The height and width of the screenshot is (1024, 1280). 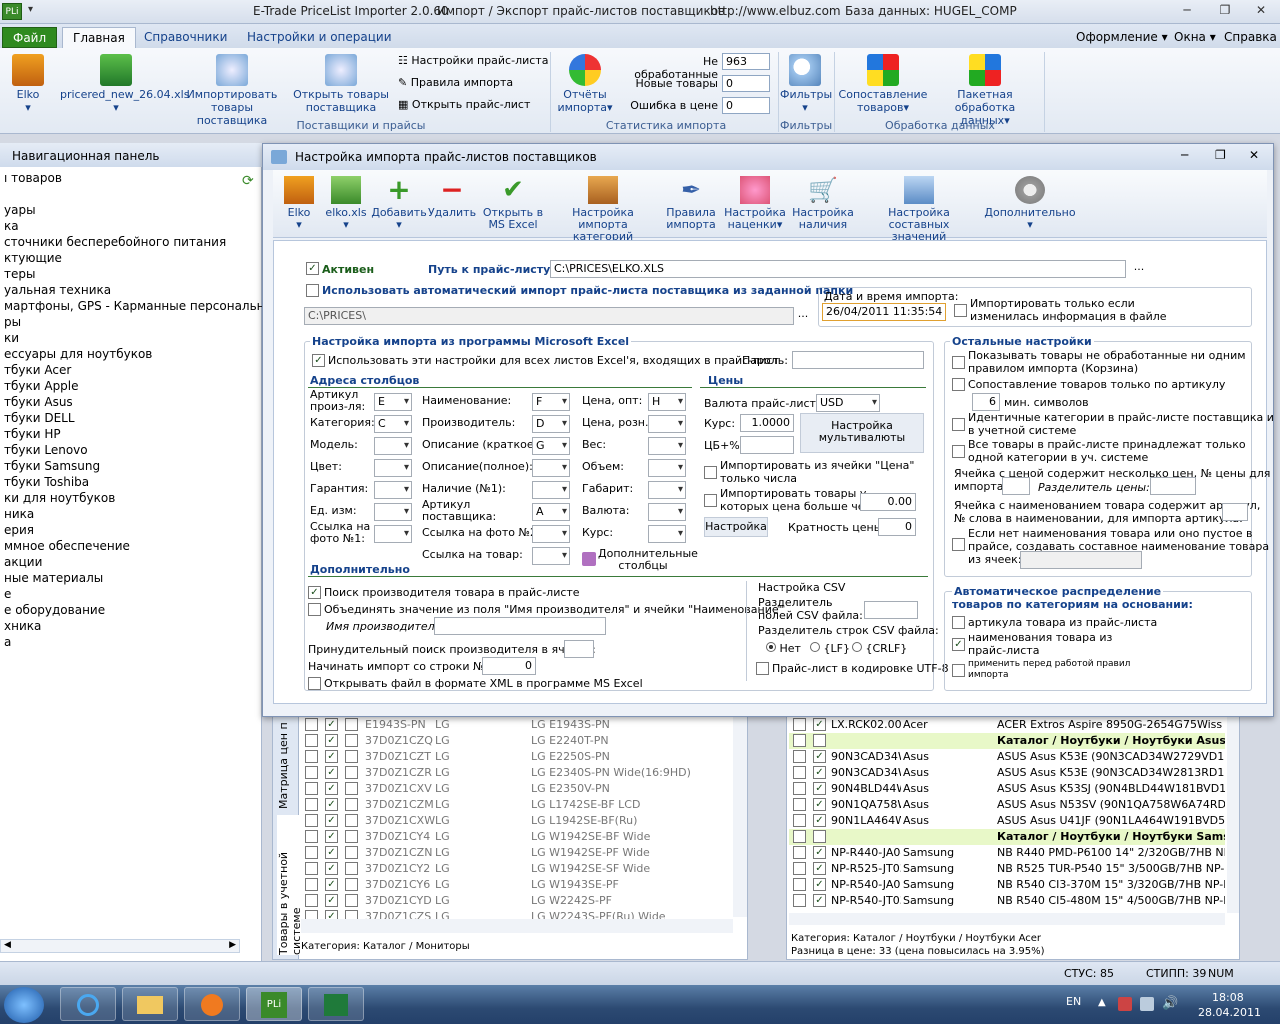 What do you see at coordinates (603, 208) in the screenshot?
I see `tb-category-import-button: Настройка импорта категорий` at bounding box center [603, 208].